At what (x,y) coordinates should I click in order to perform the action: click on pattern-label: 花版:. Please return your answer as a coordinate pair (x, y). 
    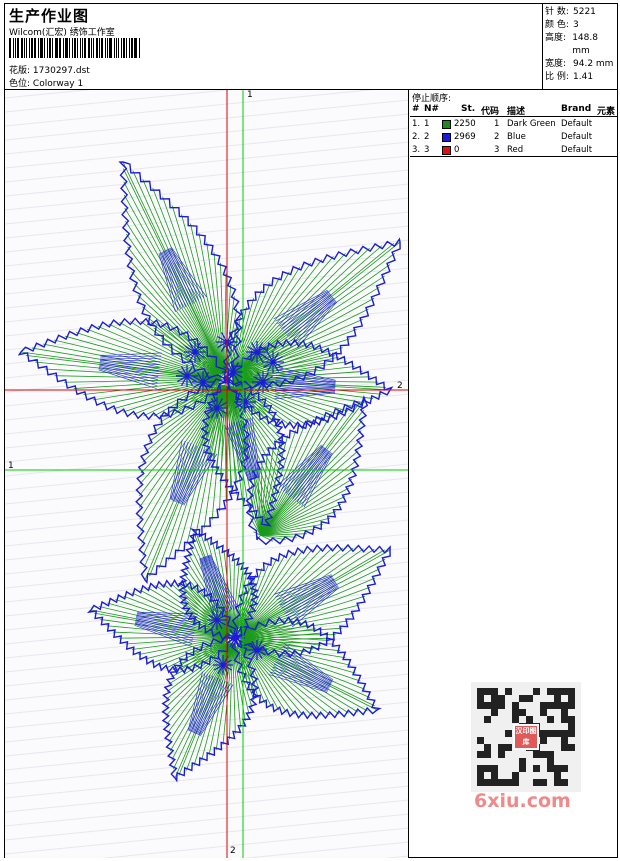
    Looking at the image, I should click on (20, 71).